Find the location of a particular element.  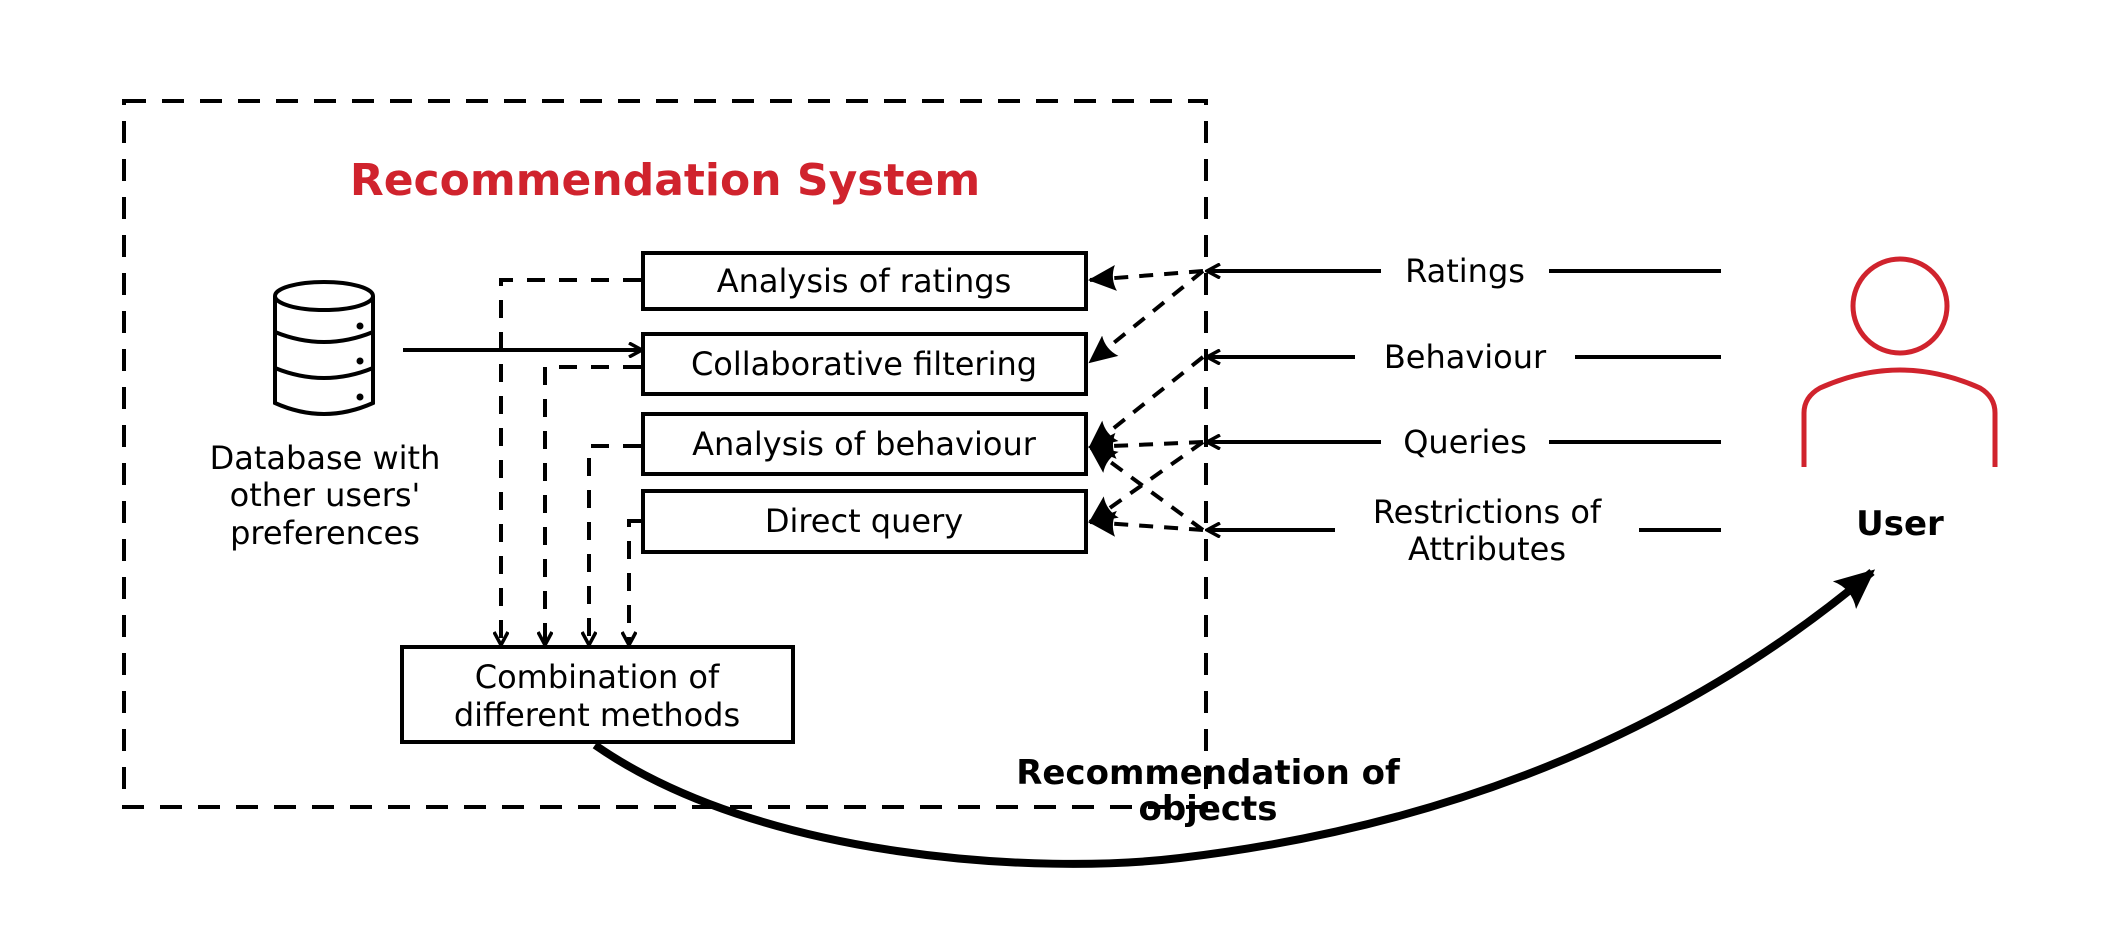

input-label: Attributes is located at coordinates (1487, 549).